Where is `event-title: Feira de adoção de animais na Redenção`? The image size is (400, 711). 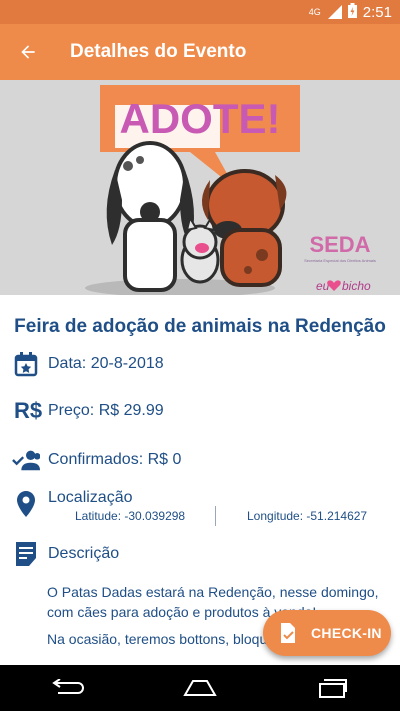
event-title: Feira de adoção de animais na Redenção is located at coordinates (200, 326).